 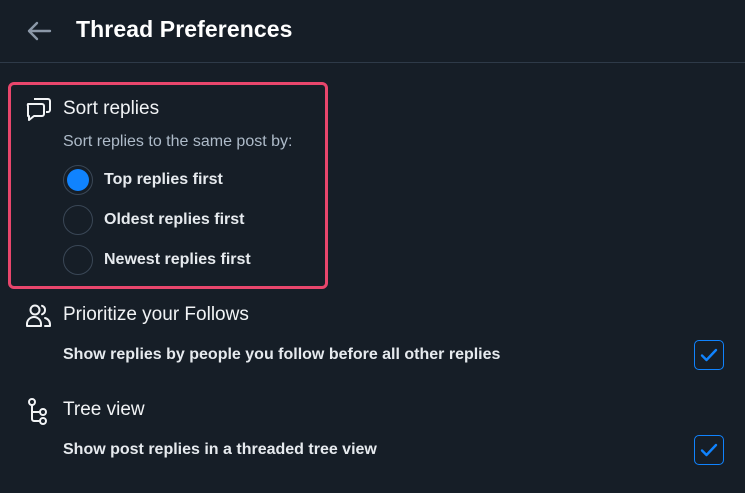 I want to click on back-button, so click(x=39, y=31).